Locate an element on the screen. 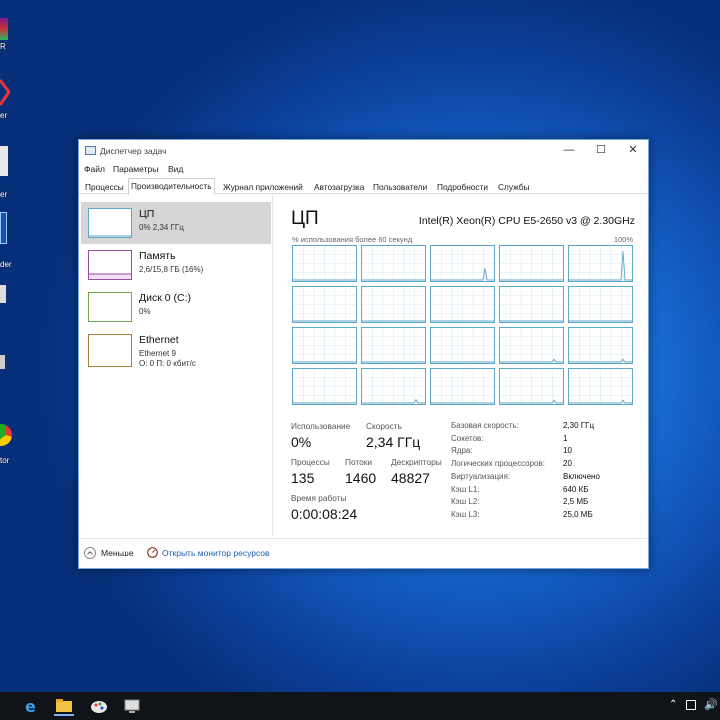  uptime-value: 0:00:08:24 is located at coordinates (324, 514).